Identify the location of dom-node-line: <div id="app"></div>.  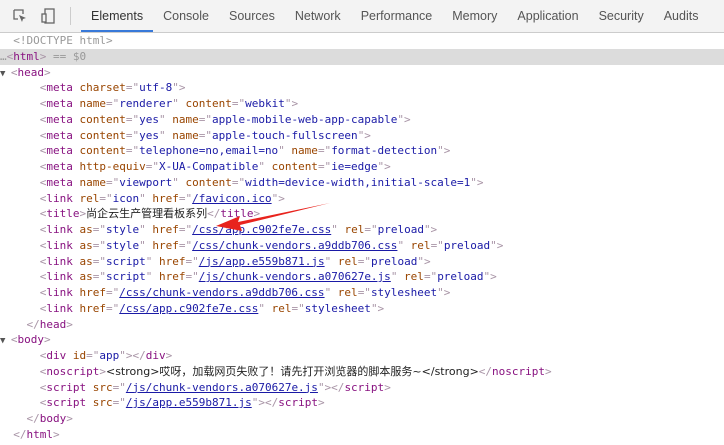
(362, 356).